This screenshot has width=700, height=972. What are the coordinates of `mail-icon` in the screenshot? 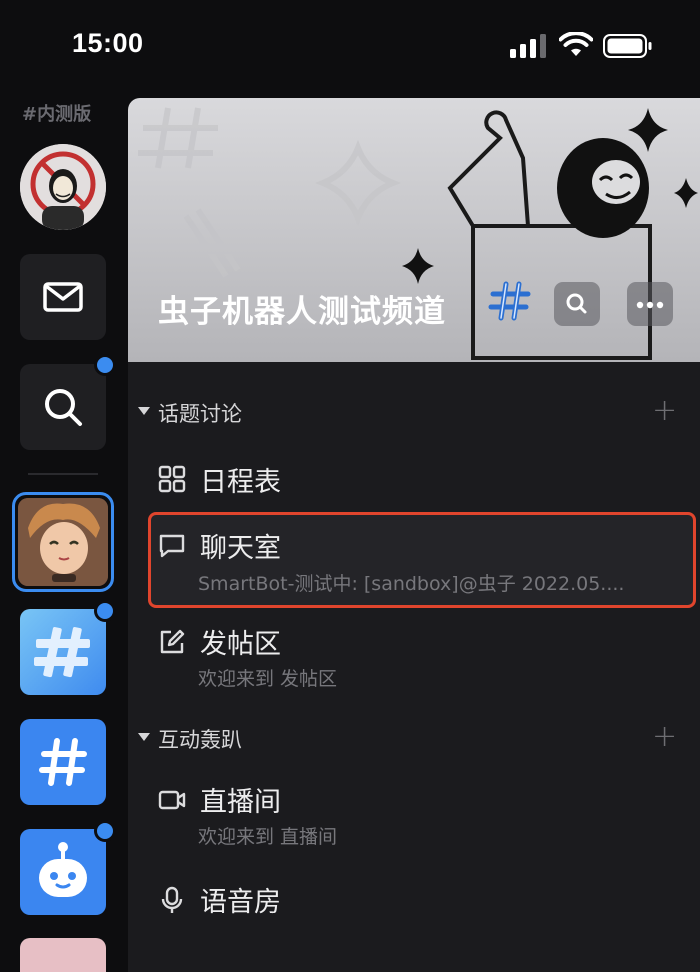 It's located at (63, 297).